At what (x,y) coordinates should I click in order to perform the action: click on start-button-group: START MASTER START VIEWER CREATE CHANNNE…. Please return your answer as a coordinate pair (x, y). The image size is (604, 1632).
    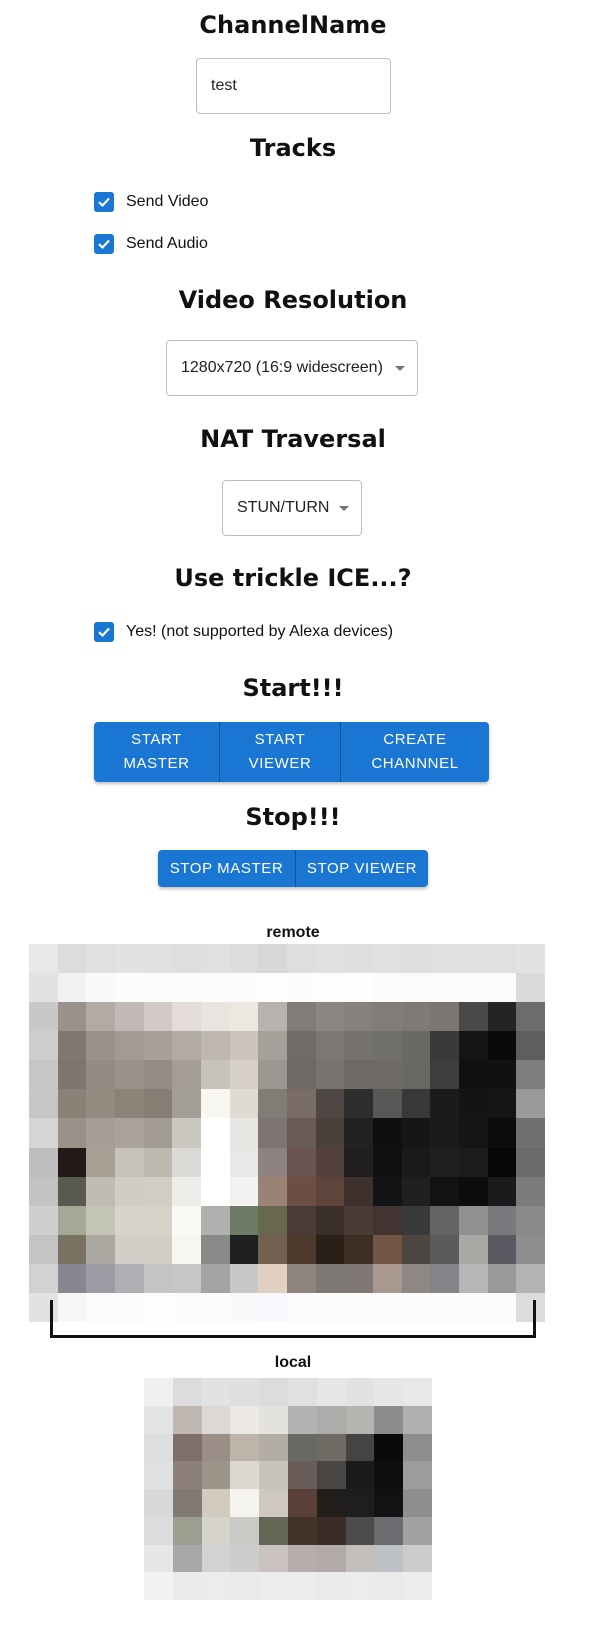
    Looking at the image, I should click on (291, 752).